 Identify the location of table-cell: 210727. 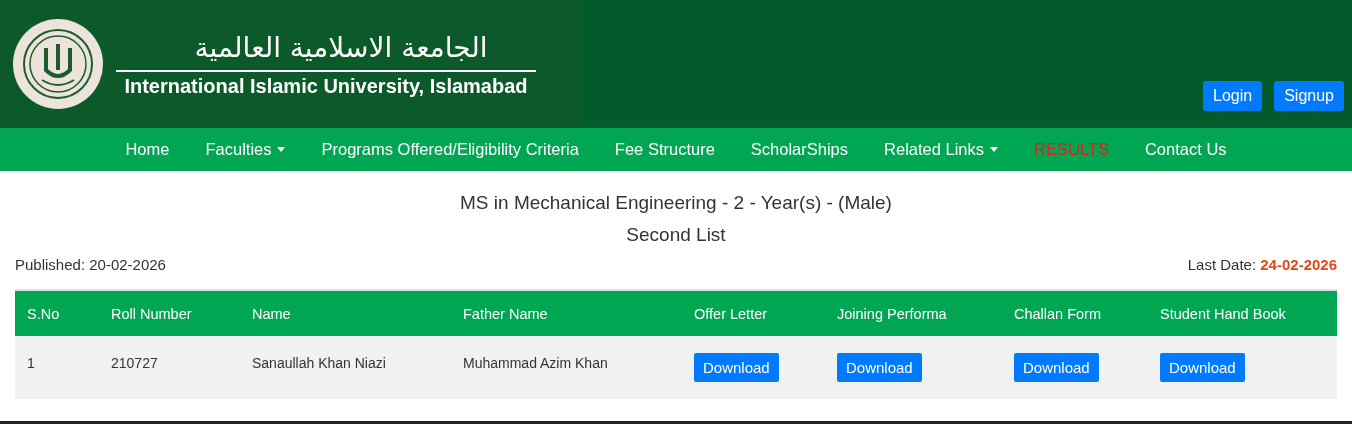
(134, 362).